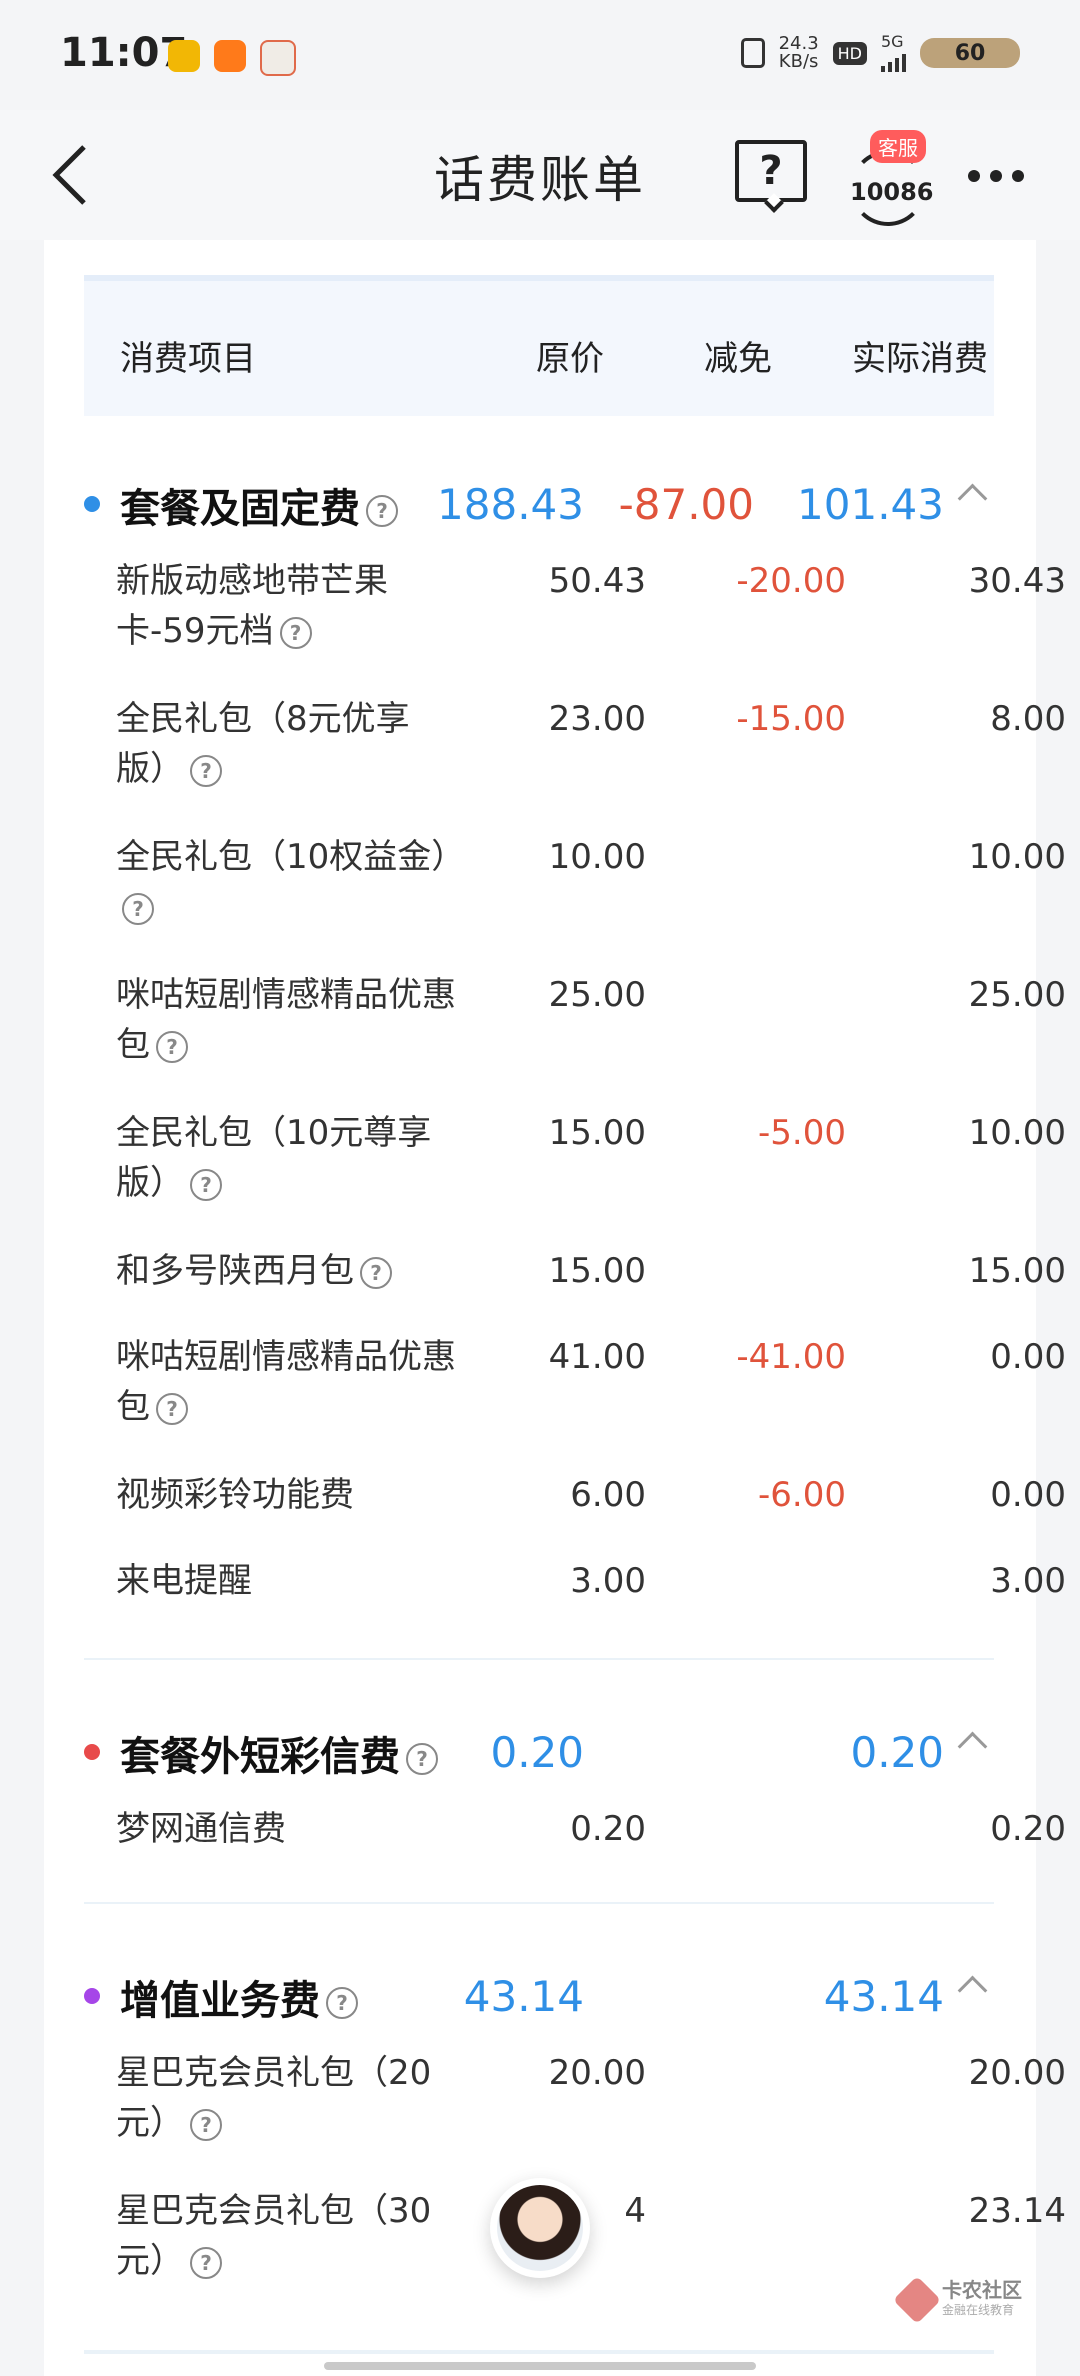 The width and height of the screenshot is (1080, 2376). Describe the element at coordinates (978, 2310) in the screenshot. I see `watermark-subtitle: 金融在线教育` at that location.